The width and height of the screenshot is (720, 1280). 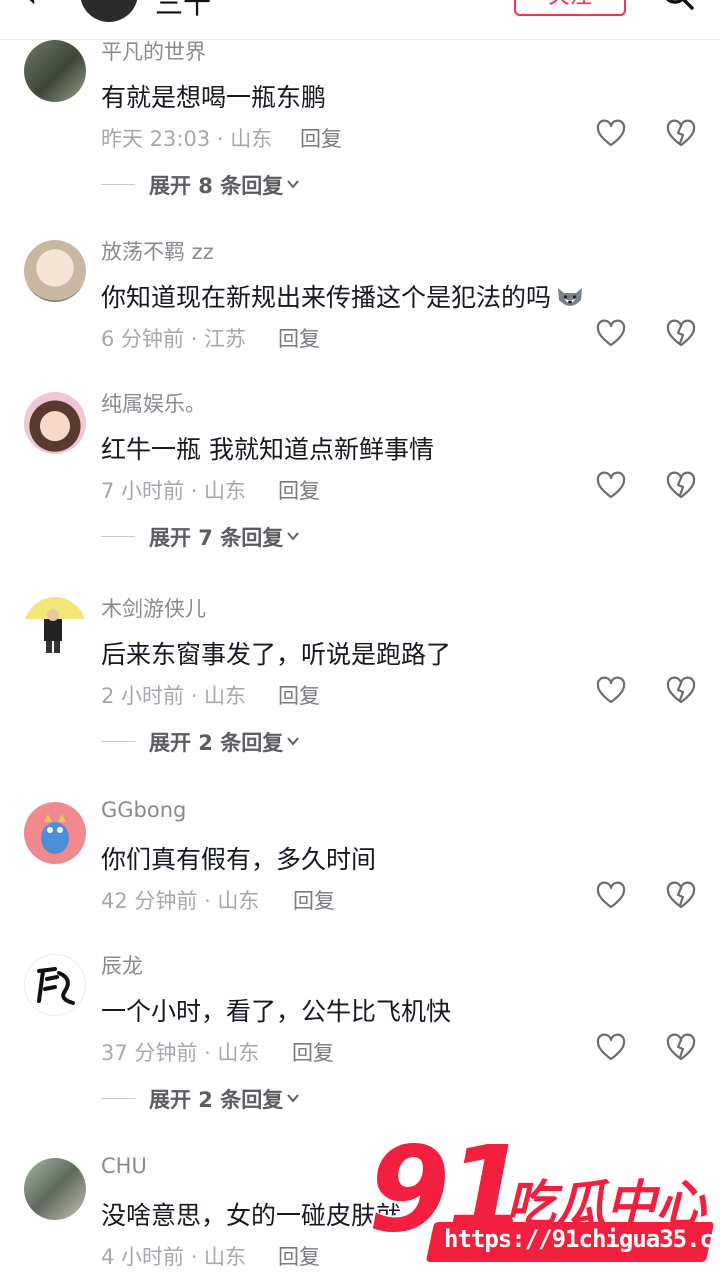 I want to click on author-name: 三十, so click(x=183, y=10).